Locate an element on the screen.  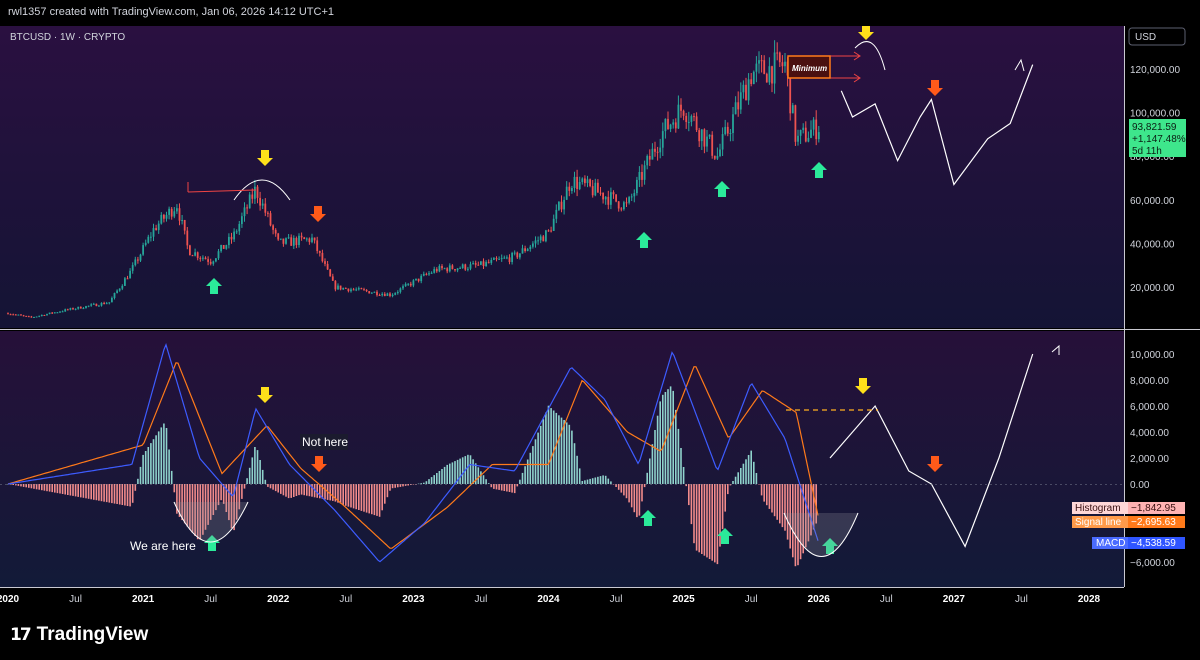
currency-label: USD is located at coordinates (1145, 37).